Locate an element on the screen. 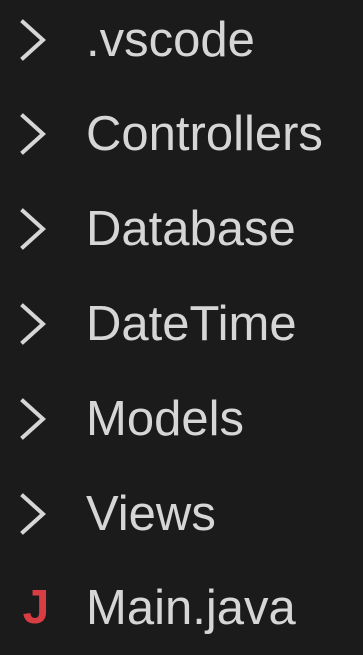  tree-item-views-folder: Views is located at coordinates (181, 513).